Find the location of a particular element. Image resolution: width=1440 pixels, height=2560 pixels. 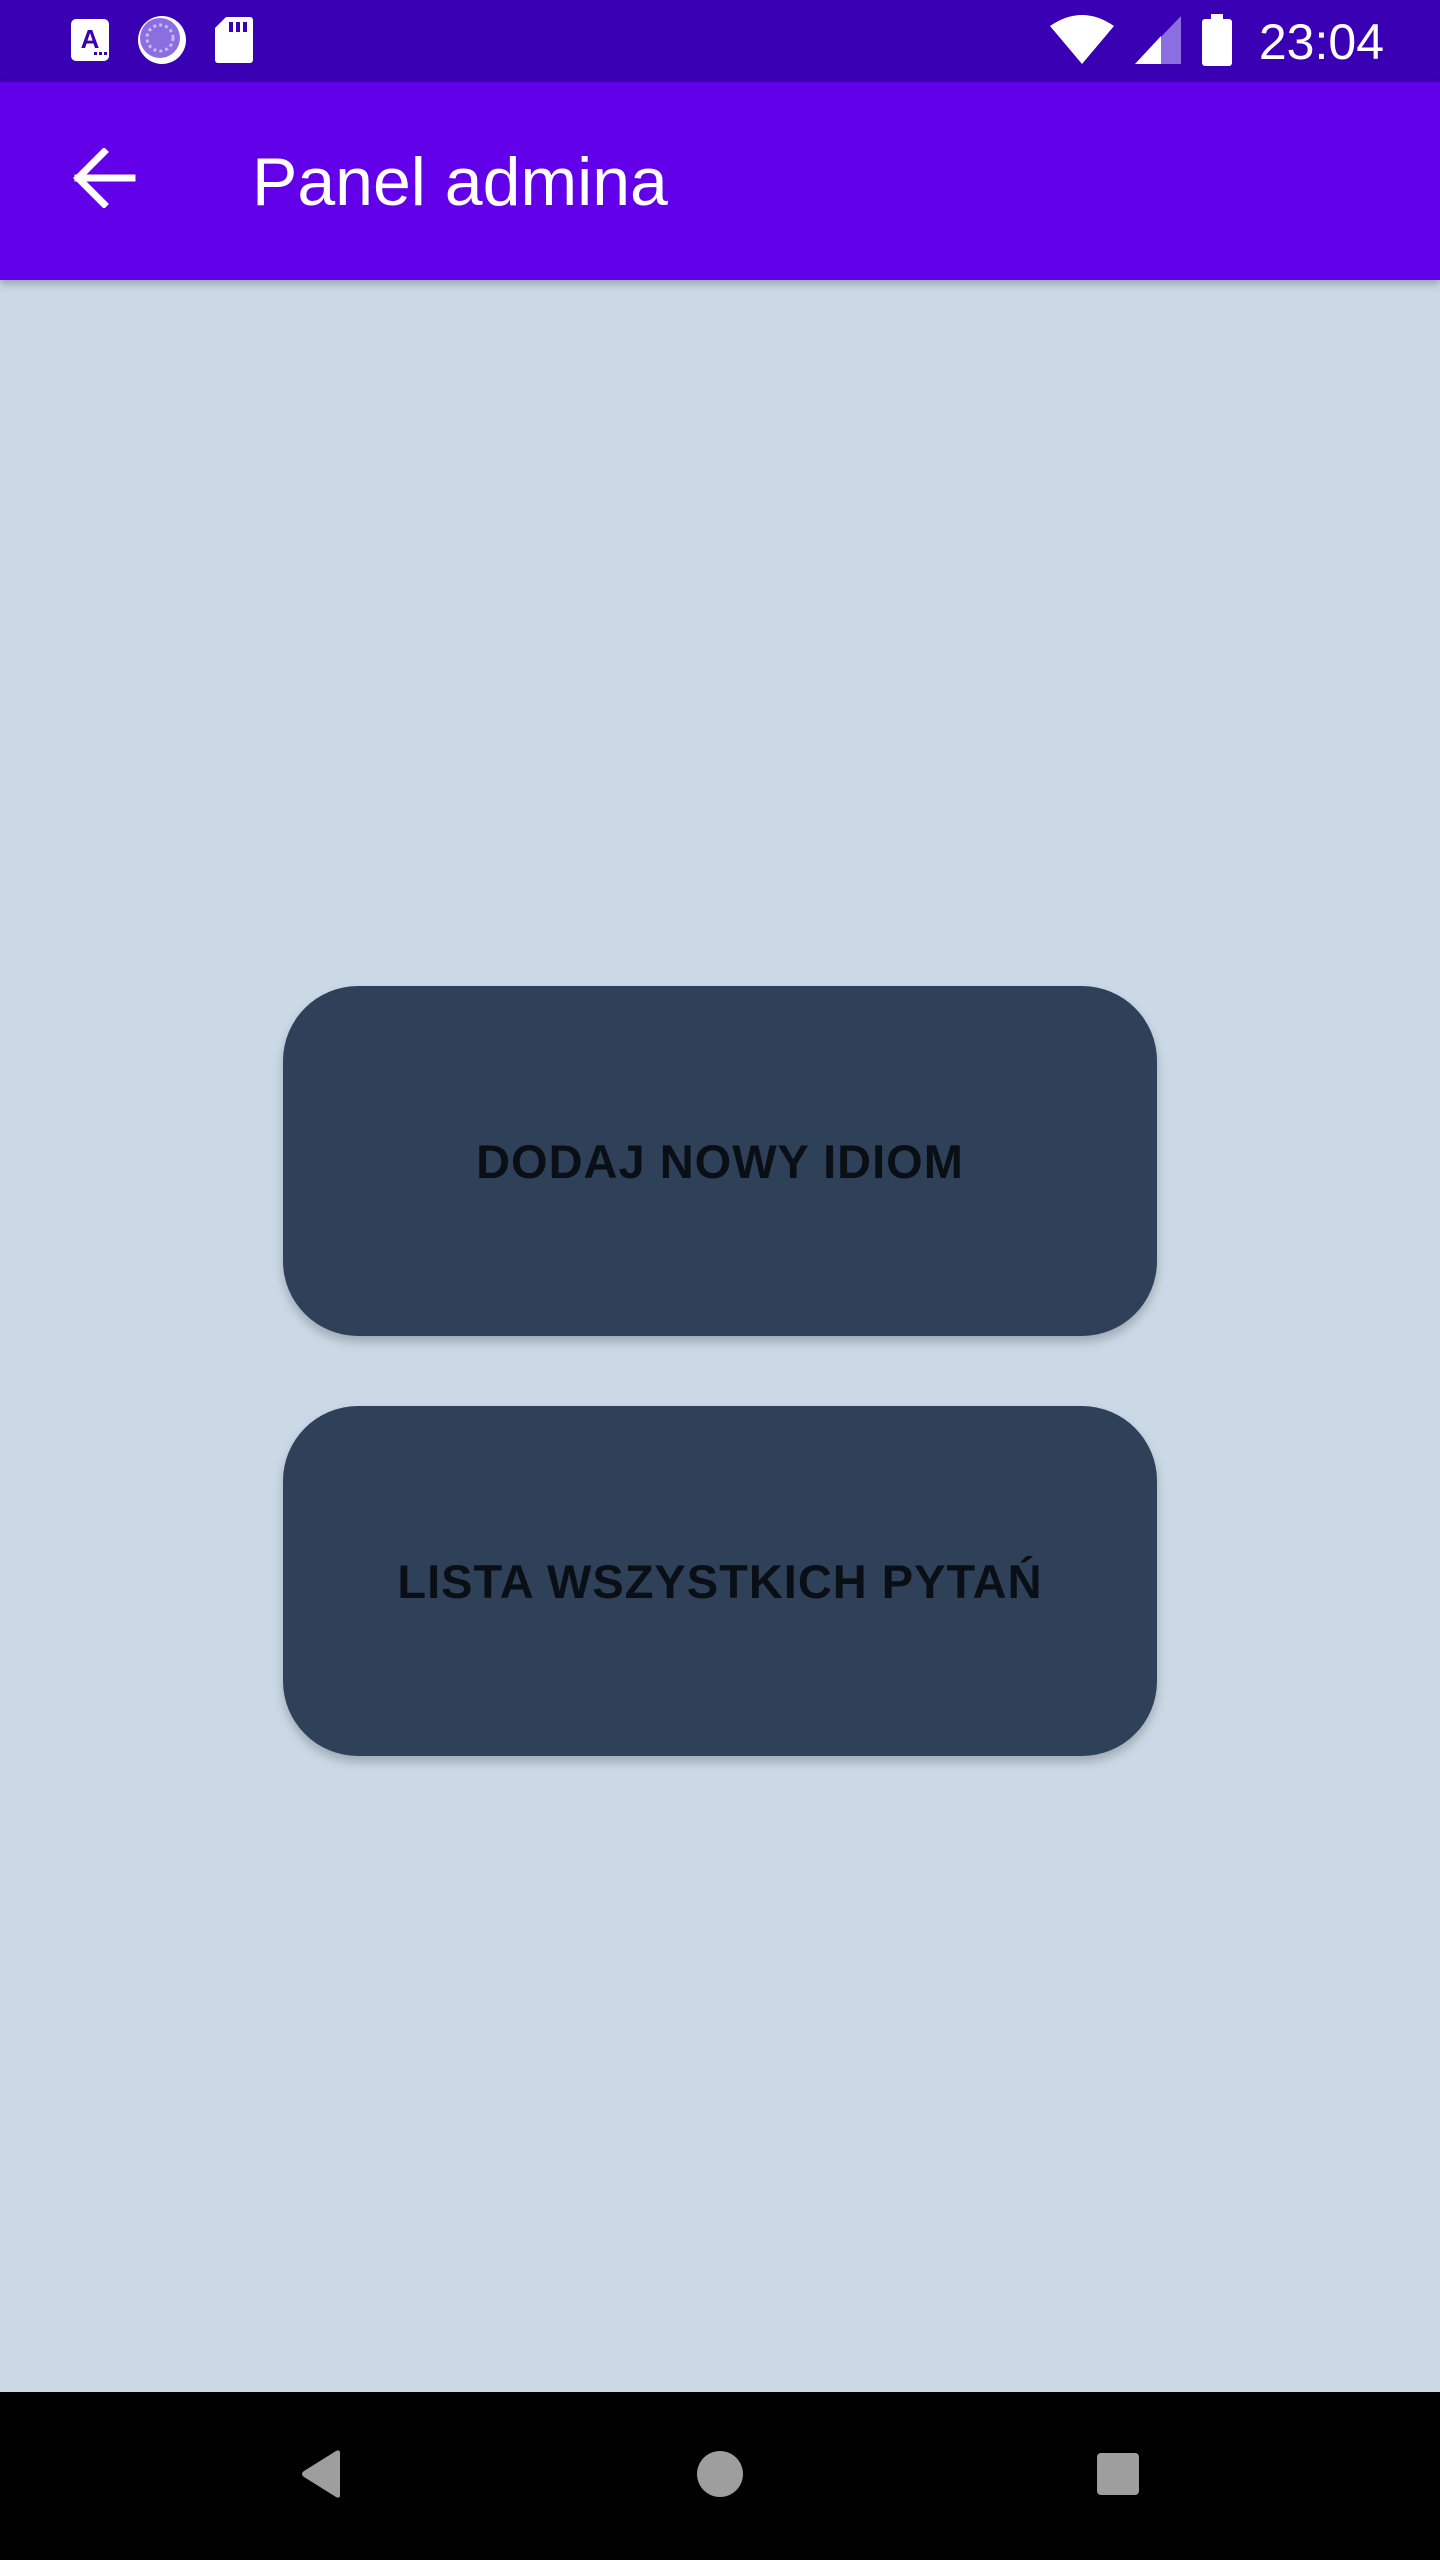

battery-icon is located at coordinates (1217, 42).